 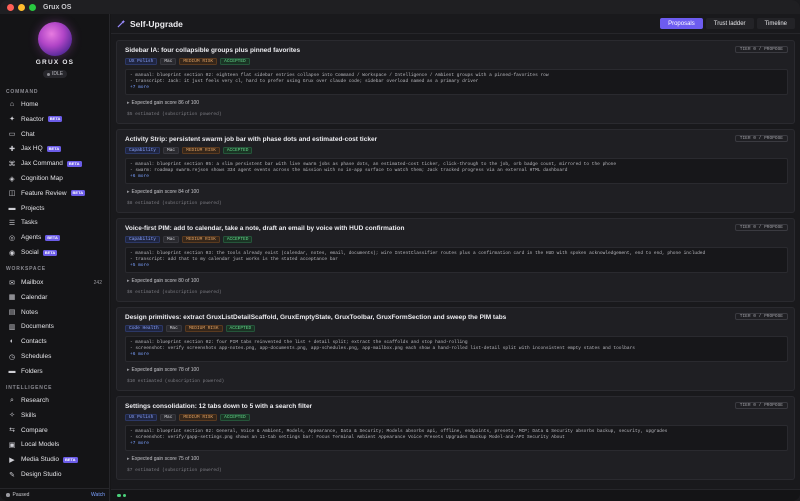 What do you see at coordinates (41, 474) in the screenshot?
I see `sidebar-item-label: Design Studio` at bounding box center [41, 474].